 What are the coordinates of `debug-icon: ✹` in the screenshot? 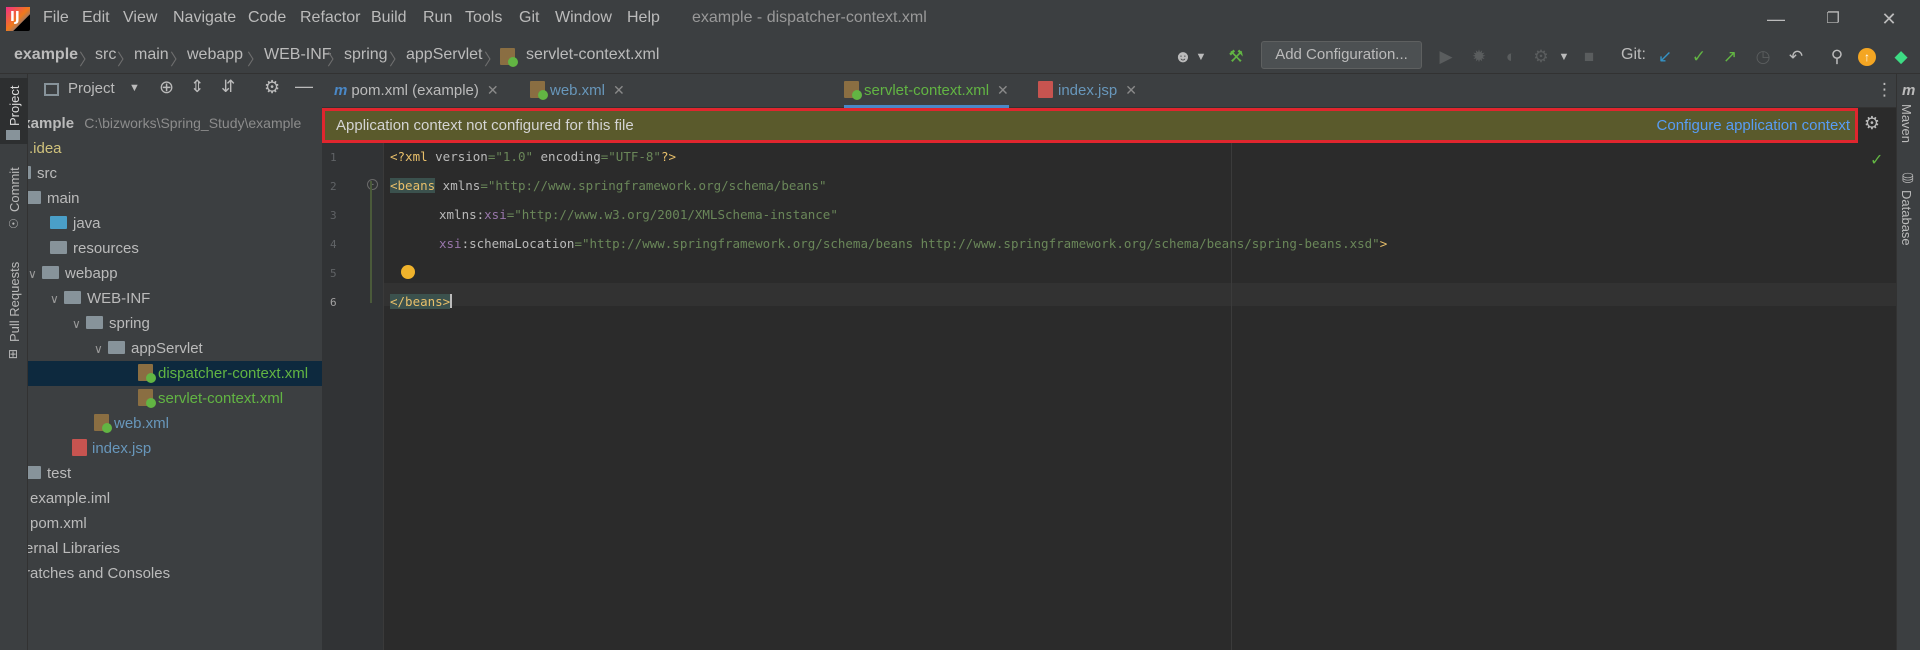 It's located at (1479, 57).